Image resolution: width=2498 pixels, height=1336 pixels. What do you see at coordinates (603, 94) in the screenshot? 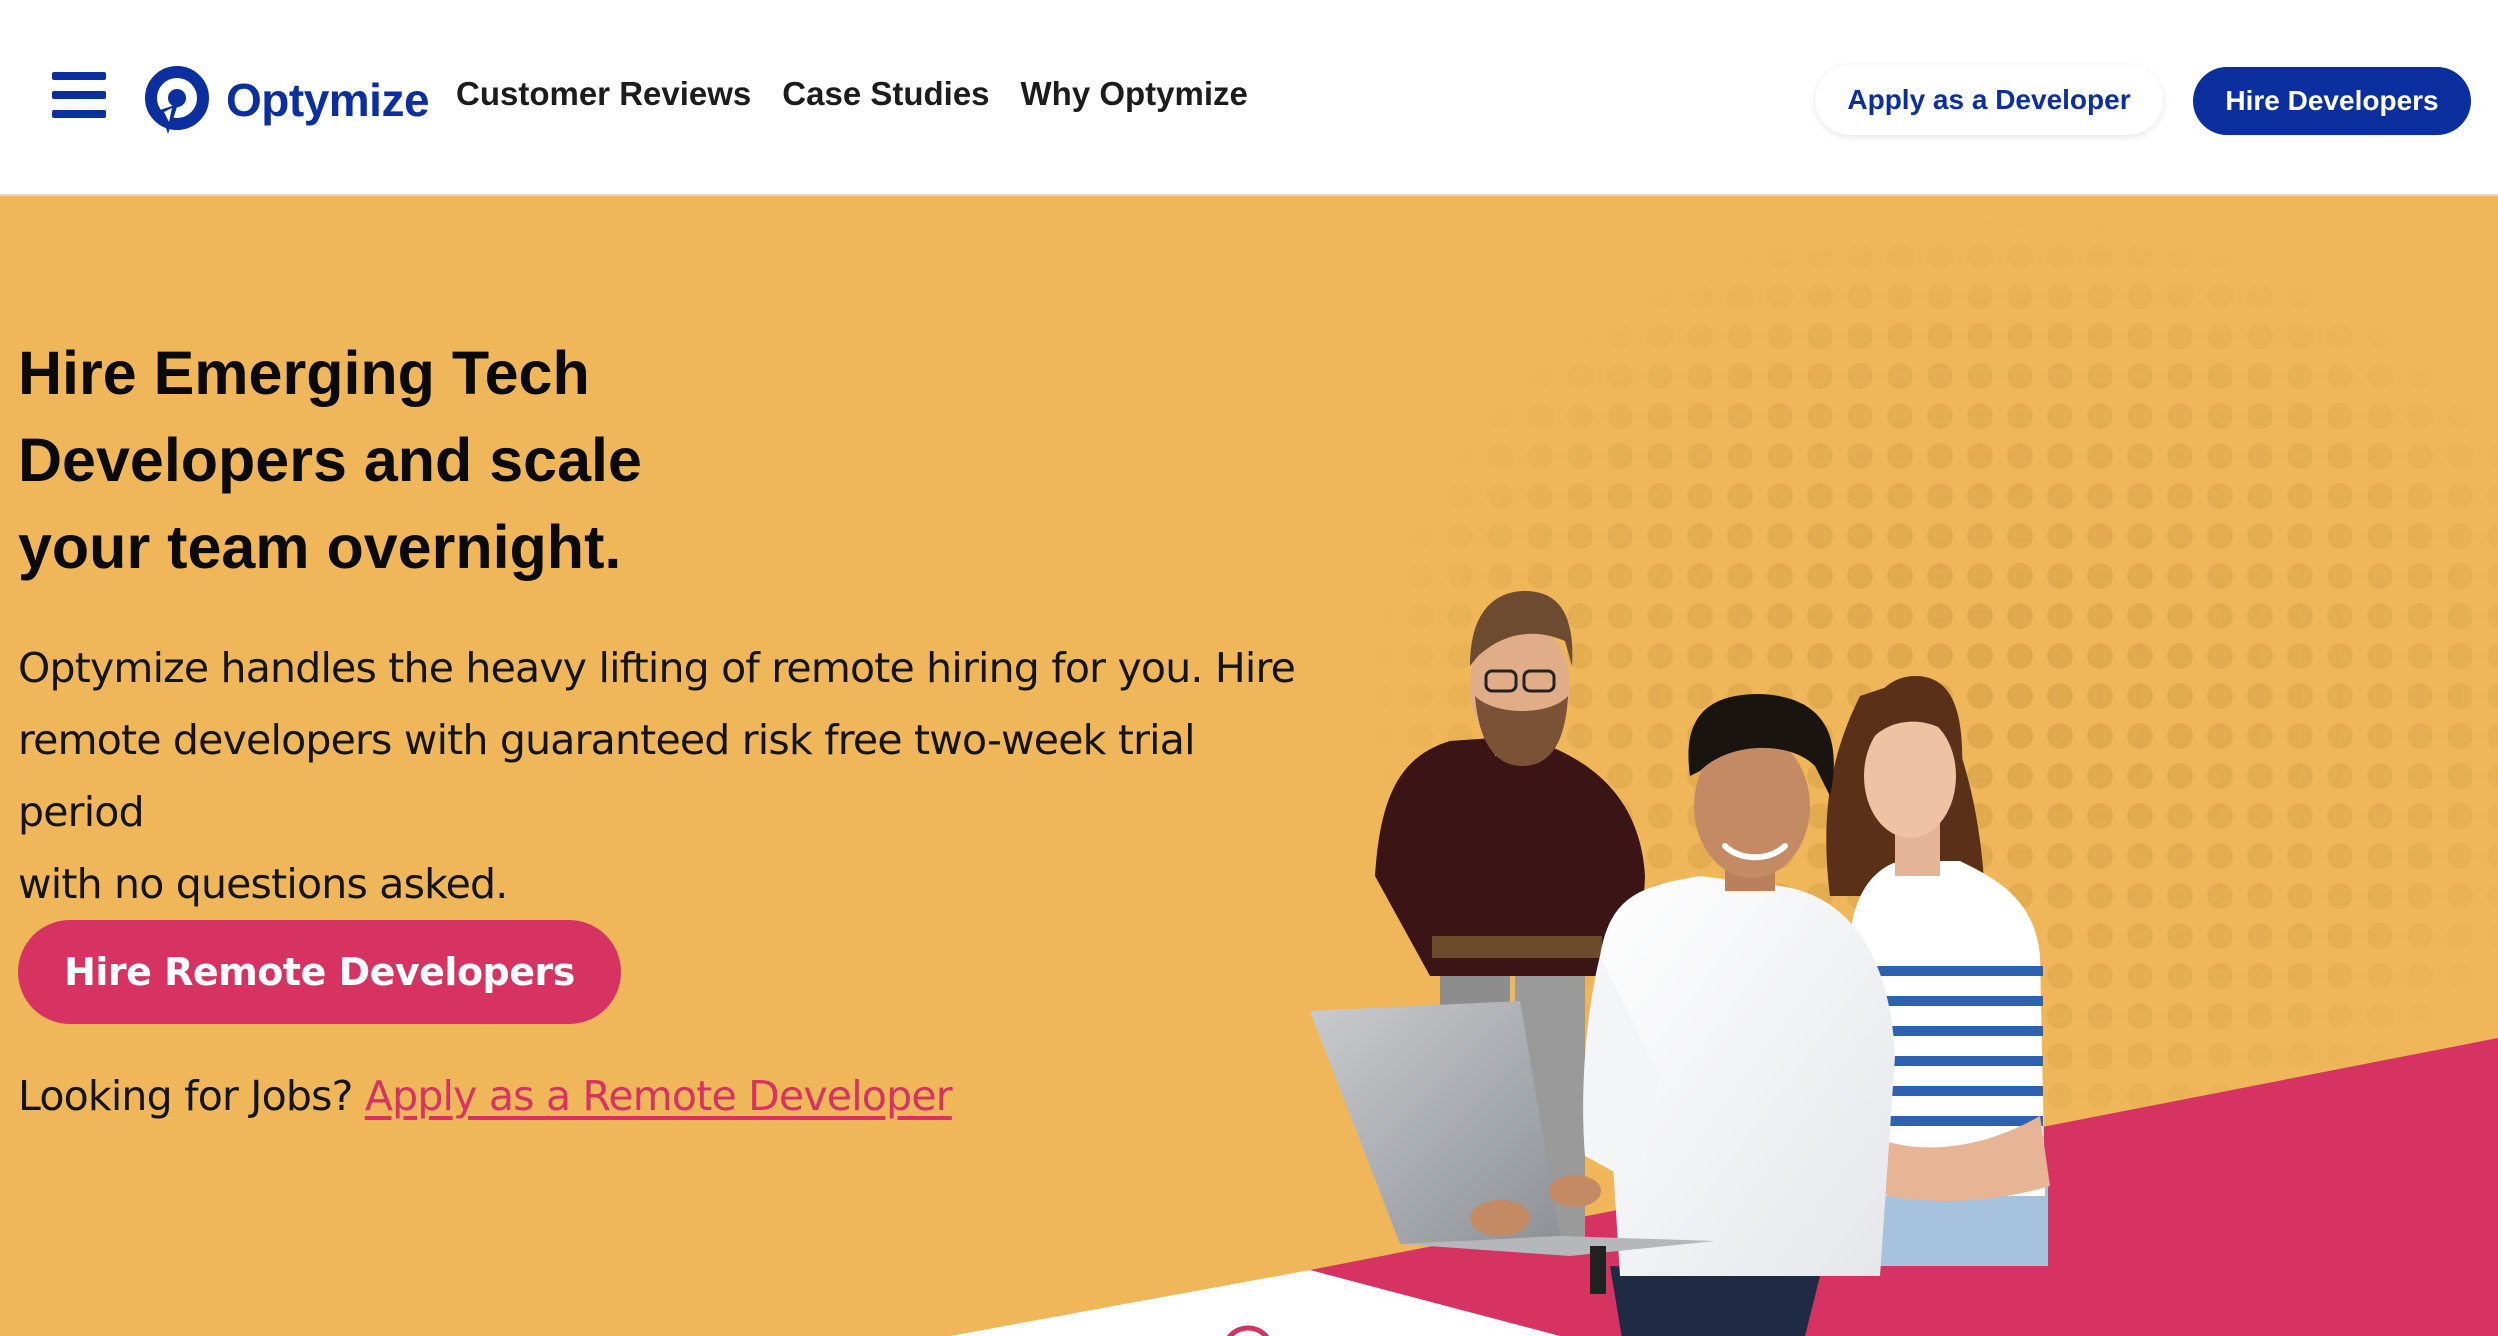
I see `nav-customer-reviews: Customer Reviews` at bounding box center [603, 94].